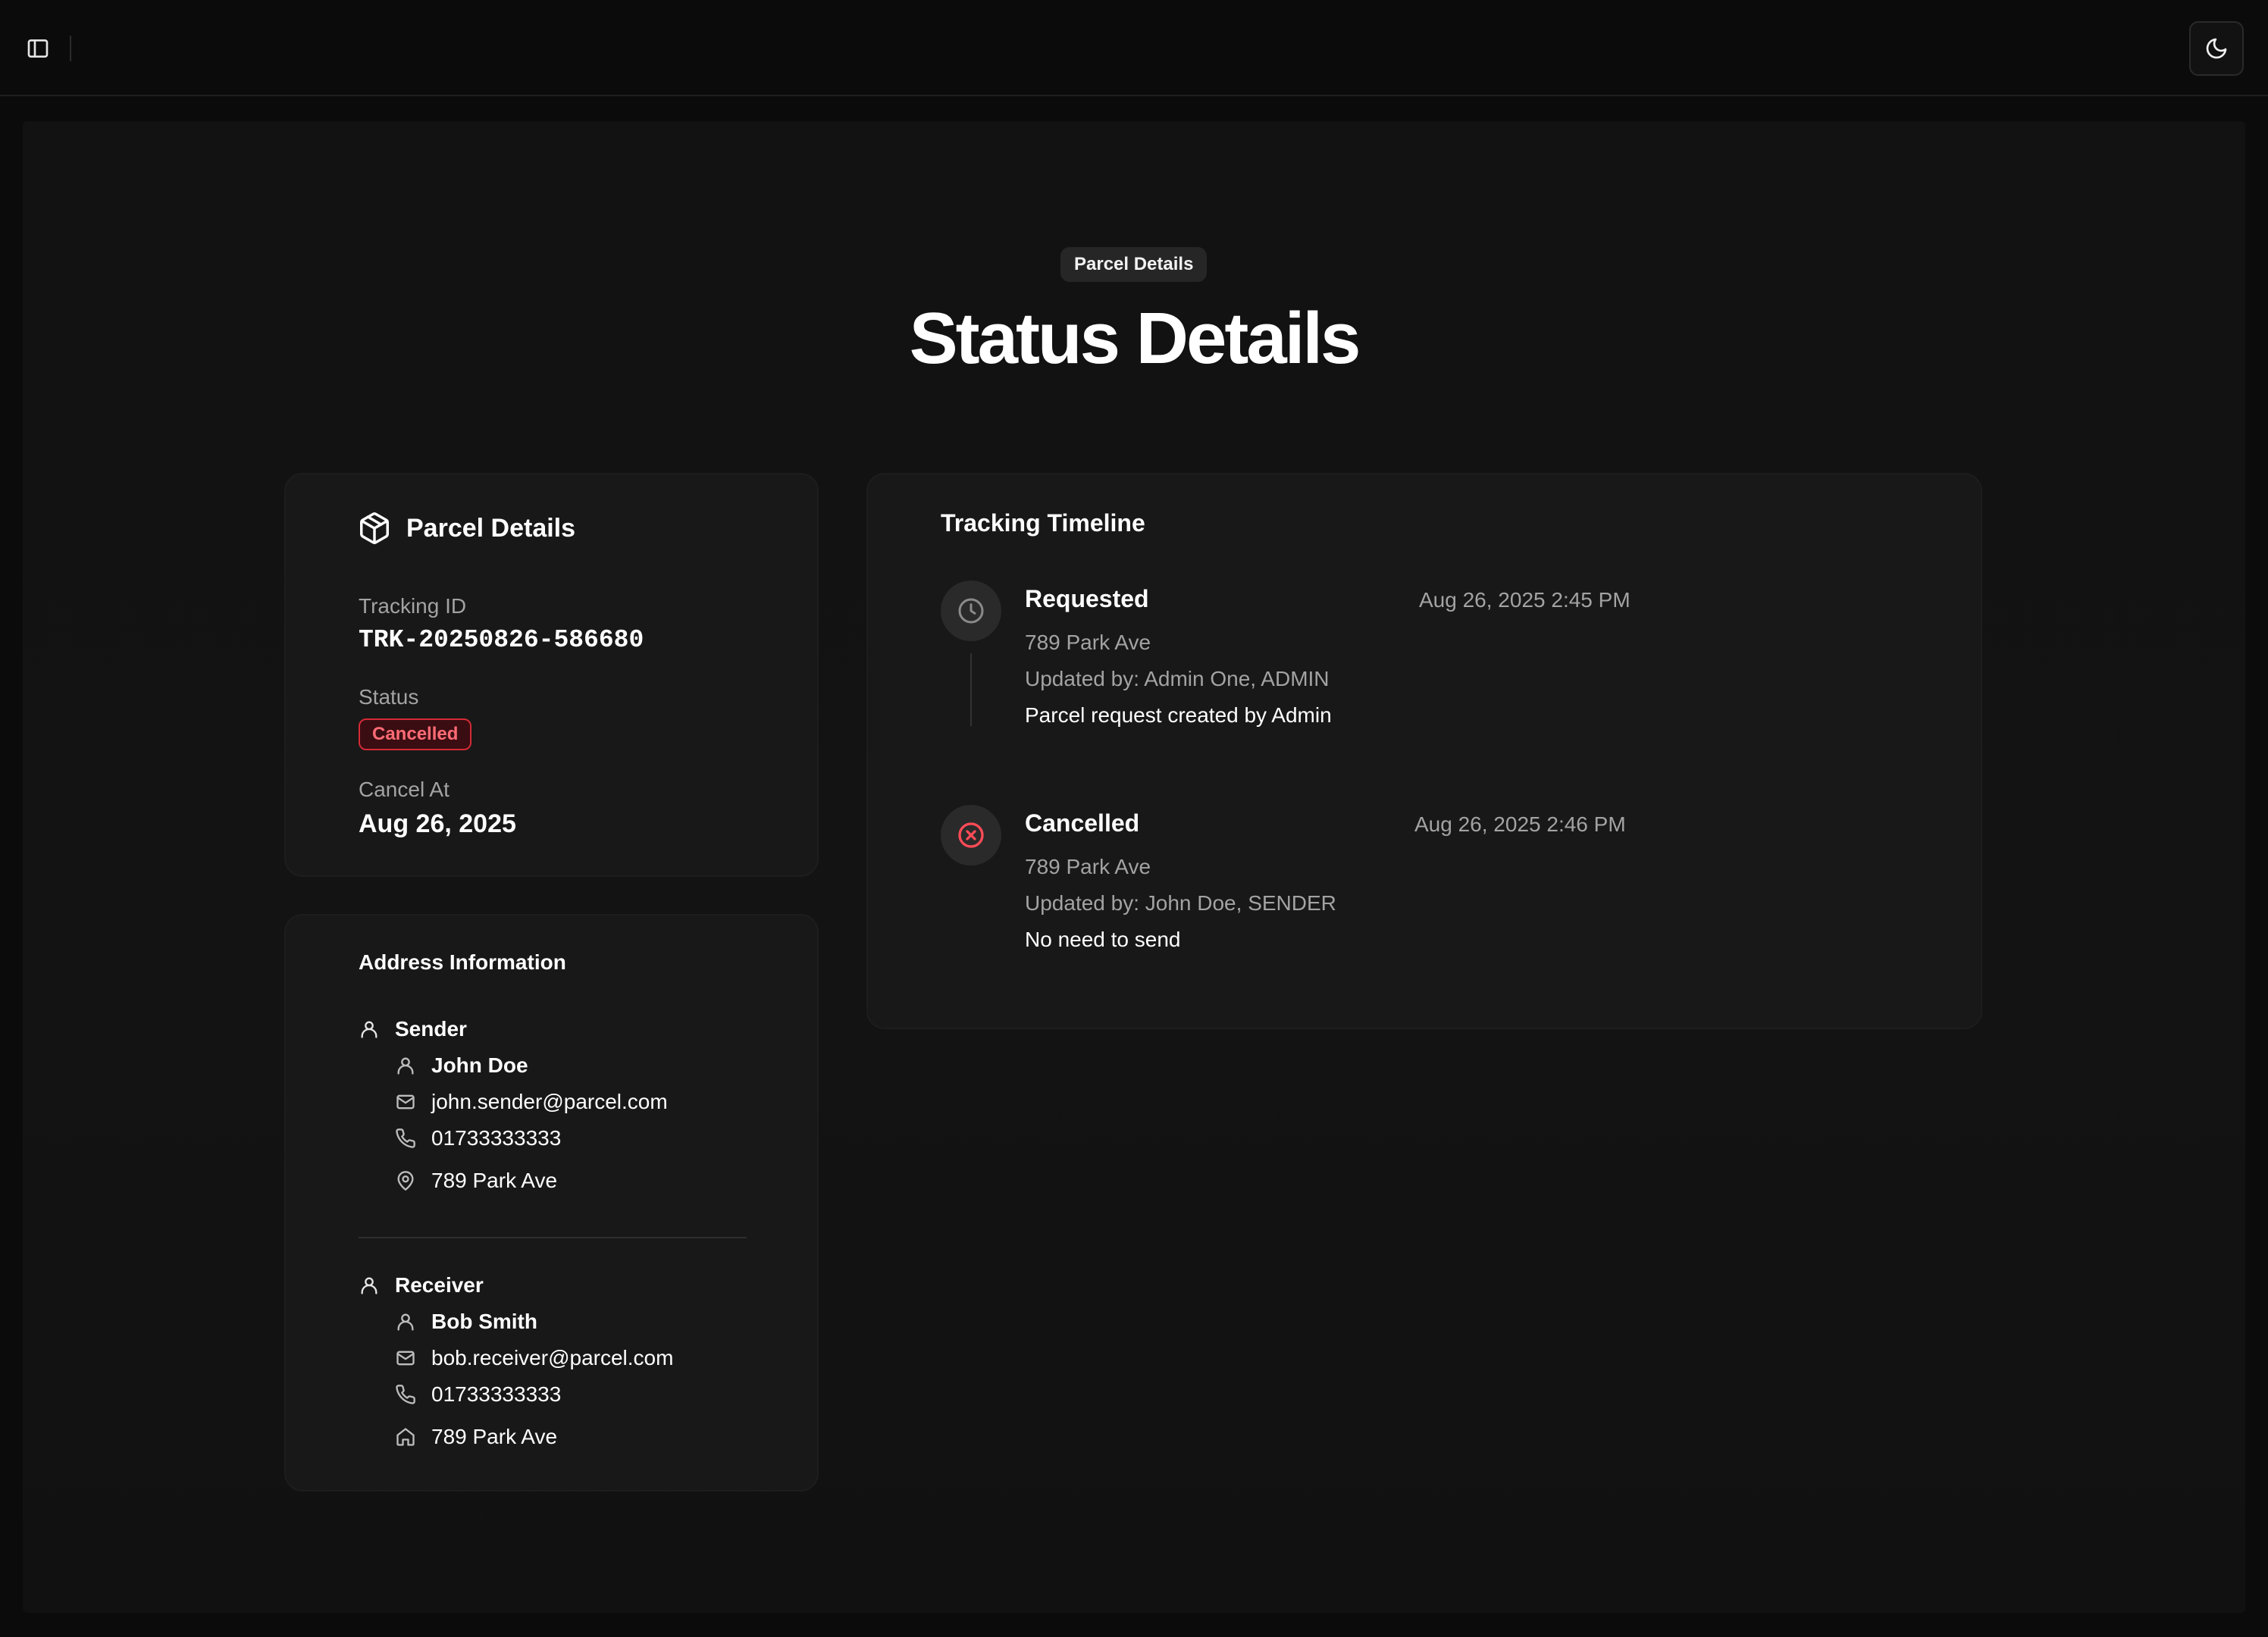 The image size is (2268, 1637). What do you see at coordinates (553, 1237) in the screenshot?
I see `address-divider` at bounding box center [553, 1237].